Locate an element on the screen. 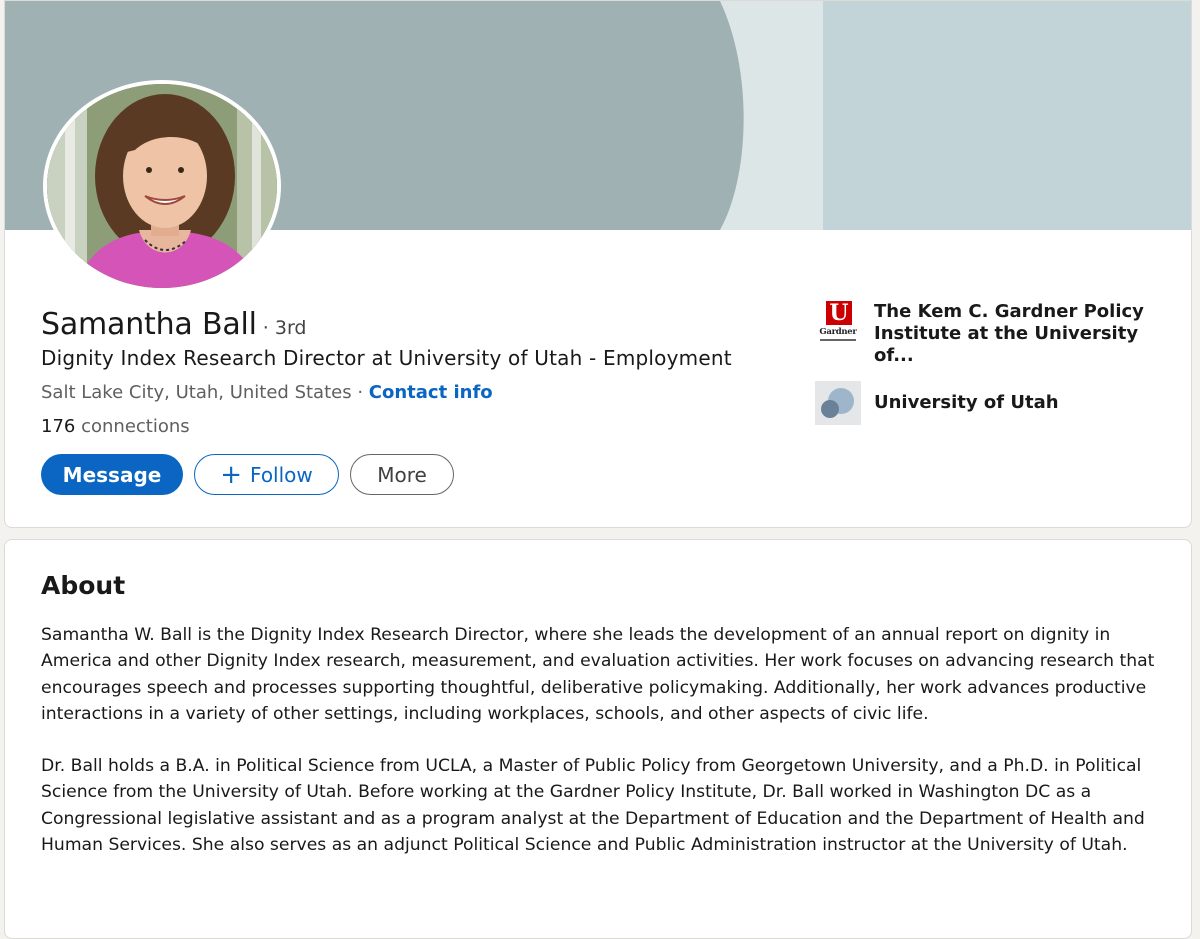  profile-name-row: Samantha Ball · 3rd is located at coordinates (174, 324).